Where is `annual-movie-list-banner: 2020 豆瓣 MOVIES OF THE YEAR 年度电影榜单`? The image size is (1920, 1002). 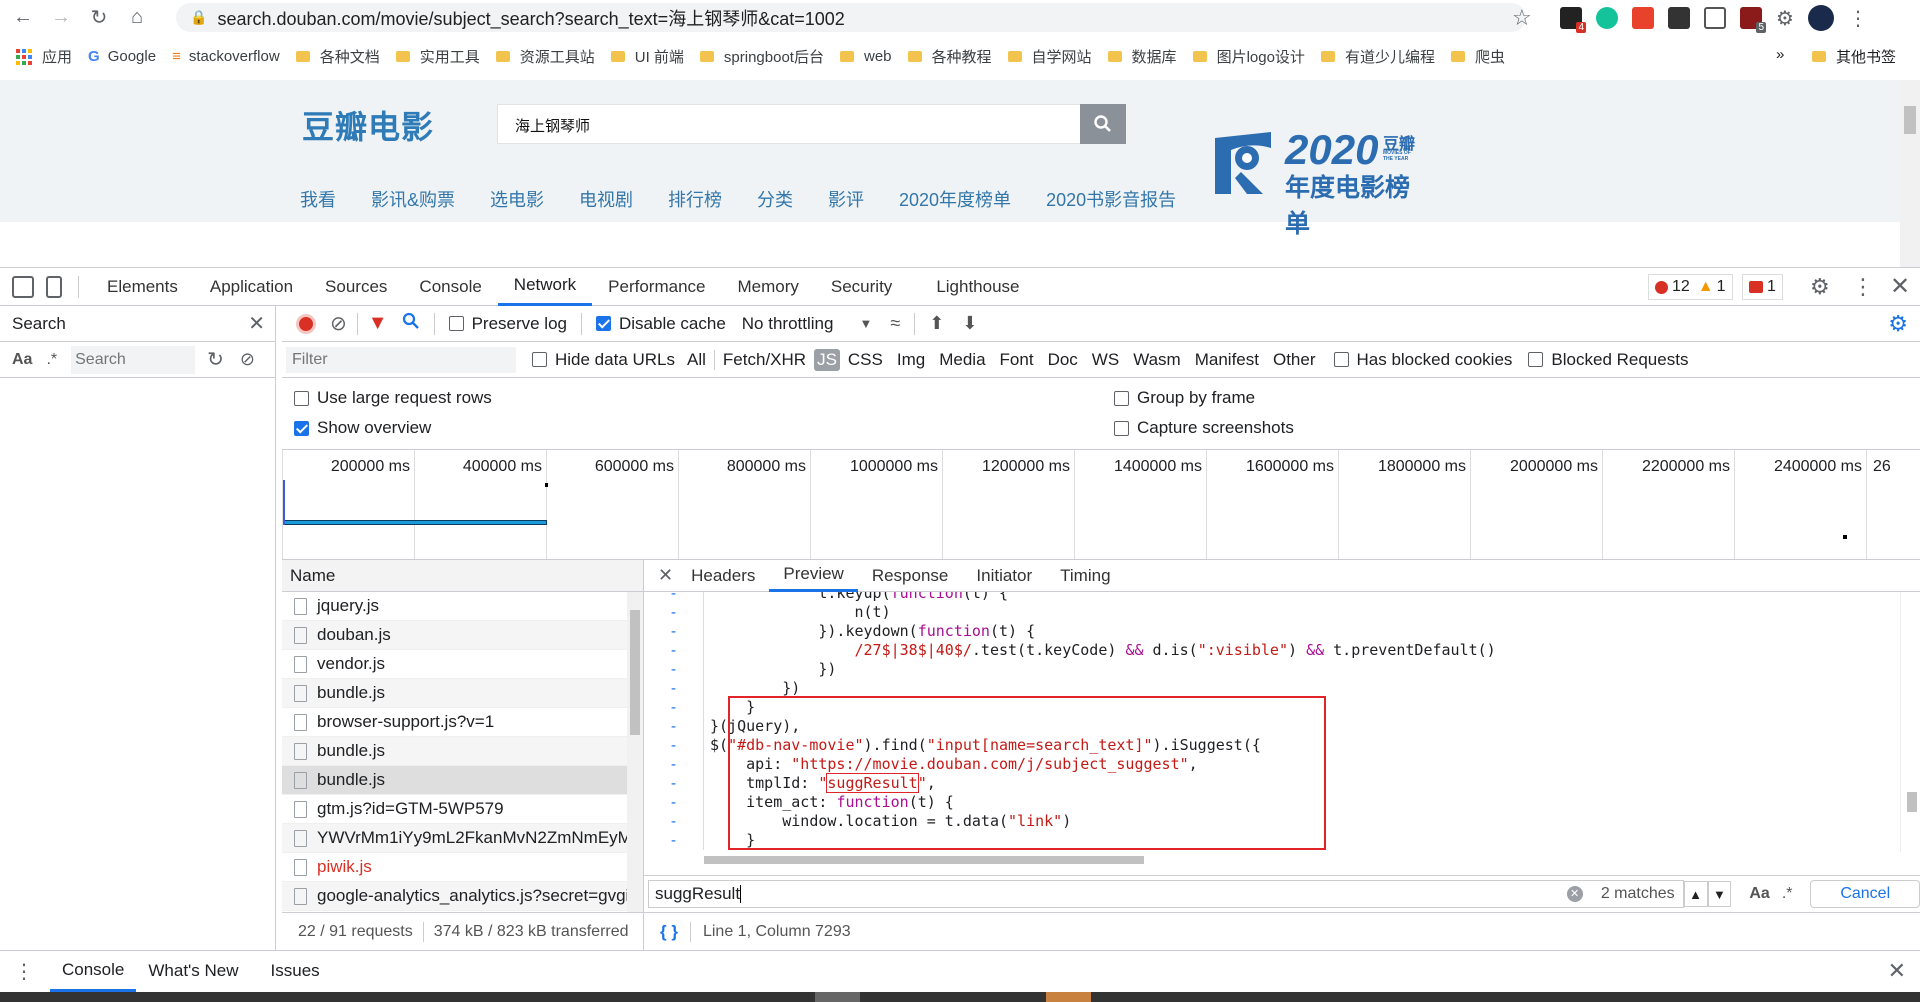 annual-movie-list-banner: 2020 豆瓣 MOVIES OF THE YEAR 年度电影榜单 is located at coordinates (1316, 182).